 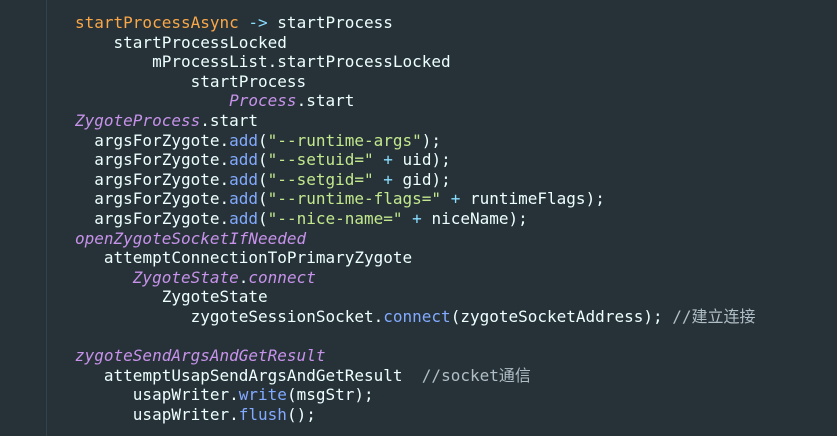 I want to click on code-line: Process.start, so click(x=415, y=101).